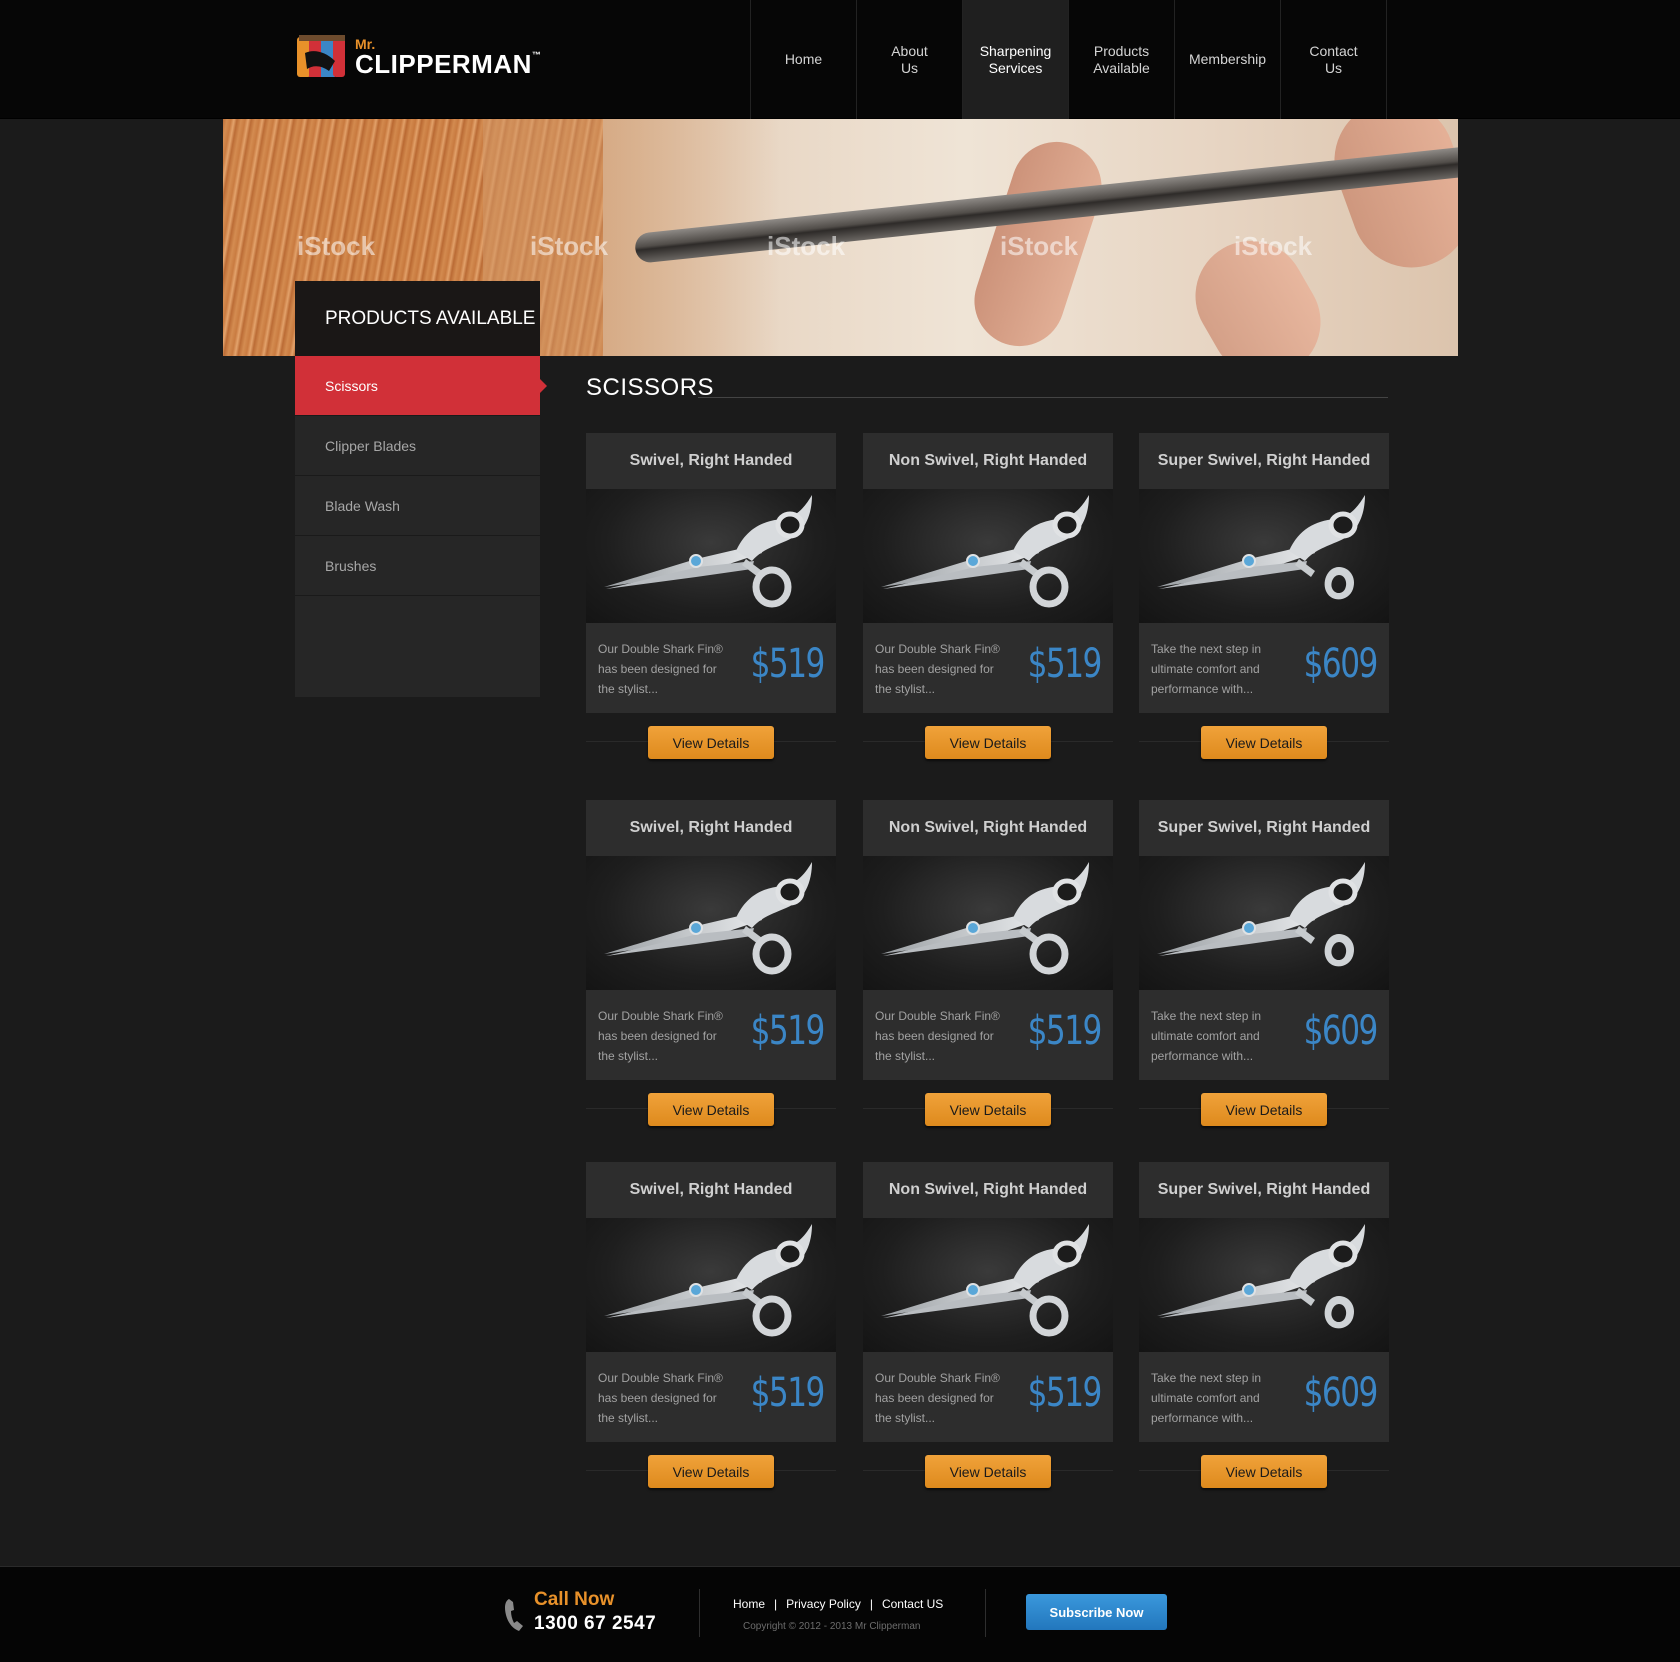  What do you see at coordinates (443, 64) in the screenshot?
I see `logo-name: CLIPPERMAN` at bounding box center [443, 64].